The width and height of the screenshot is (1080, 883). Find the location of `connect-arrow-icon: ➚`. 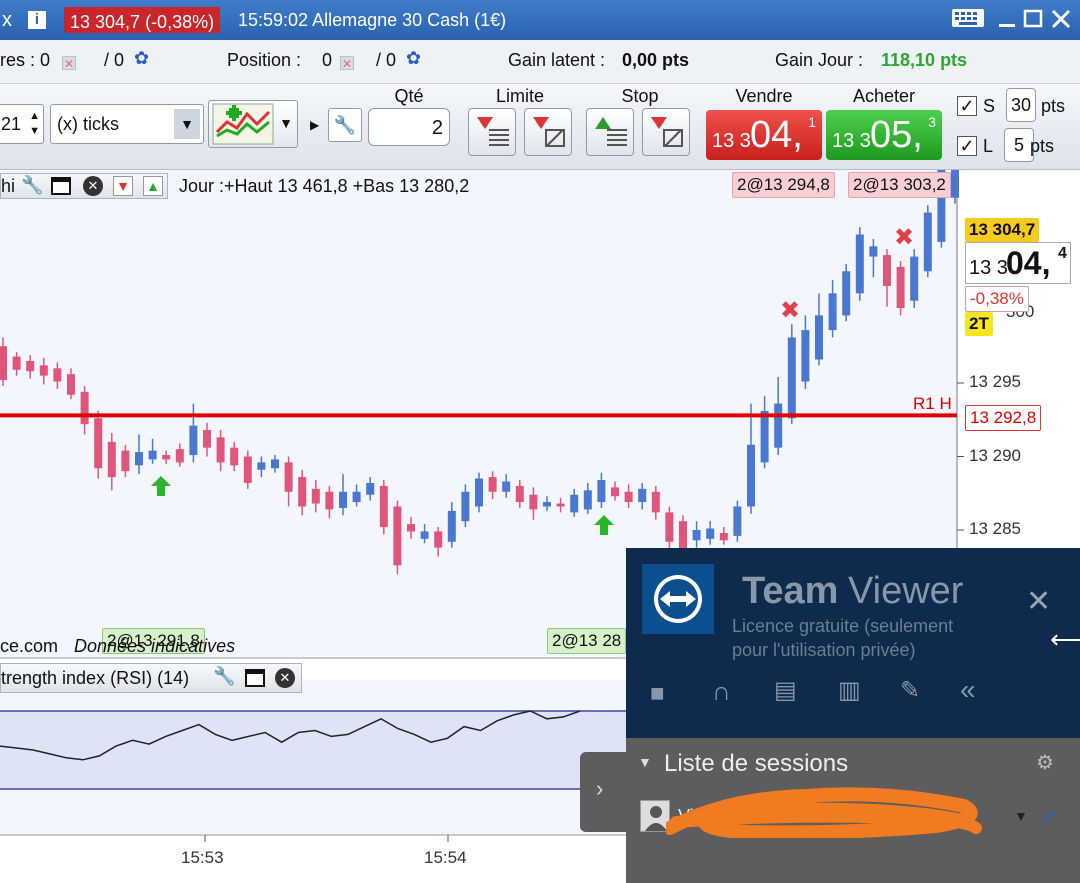

connect-arrow-icon: ➚ is located at coordinates (1048, 816).